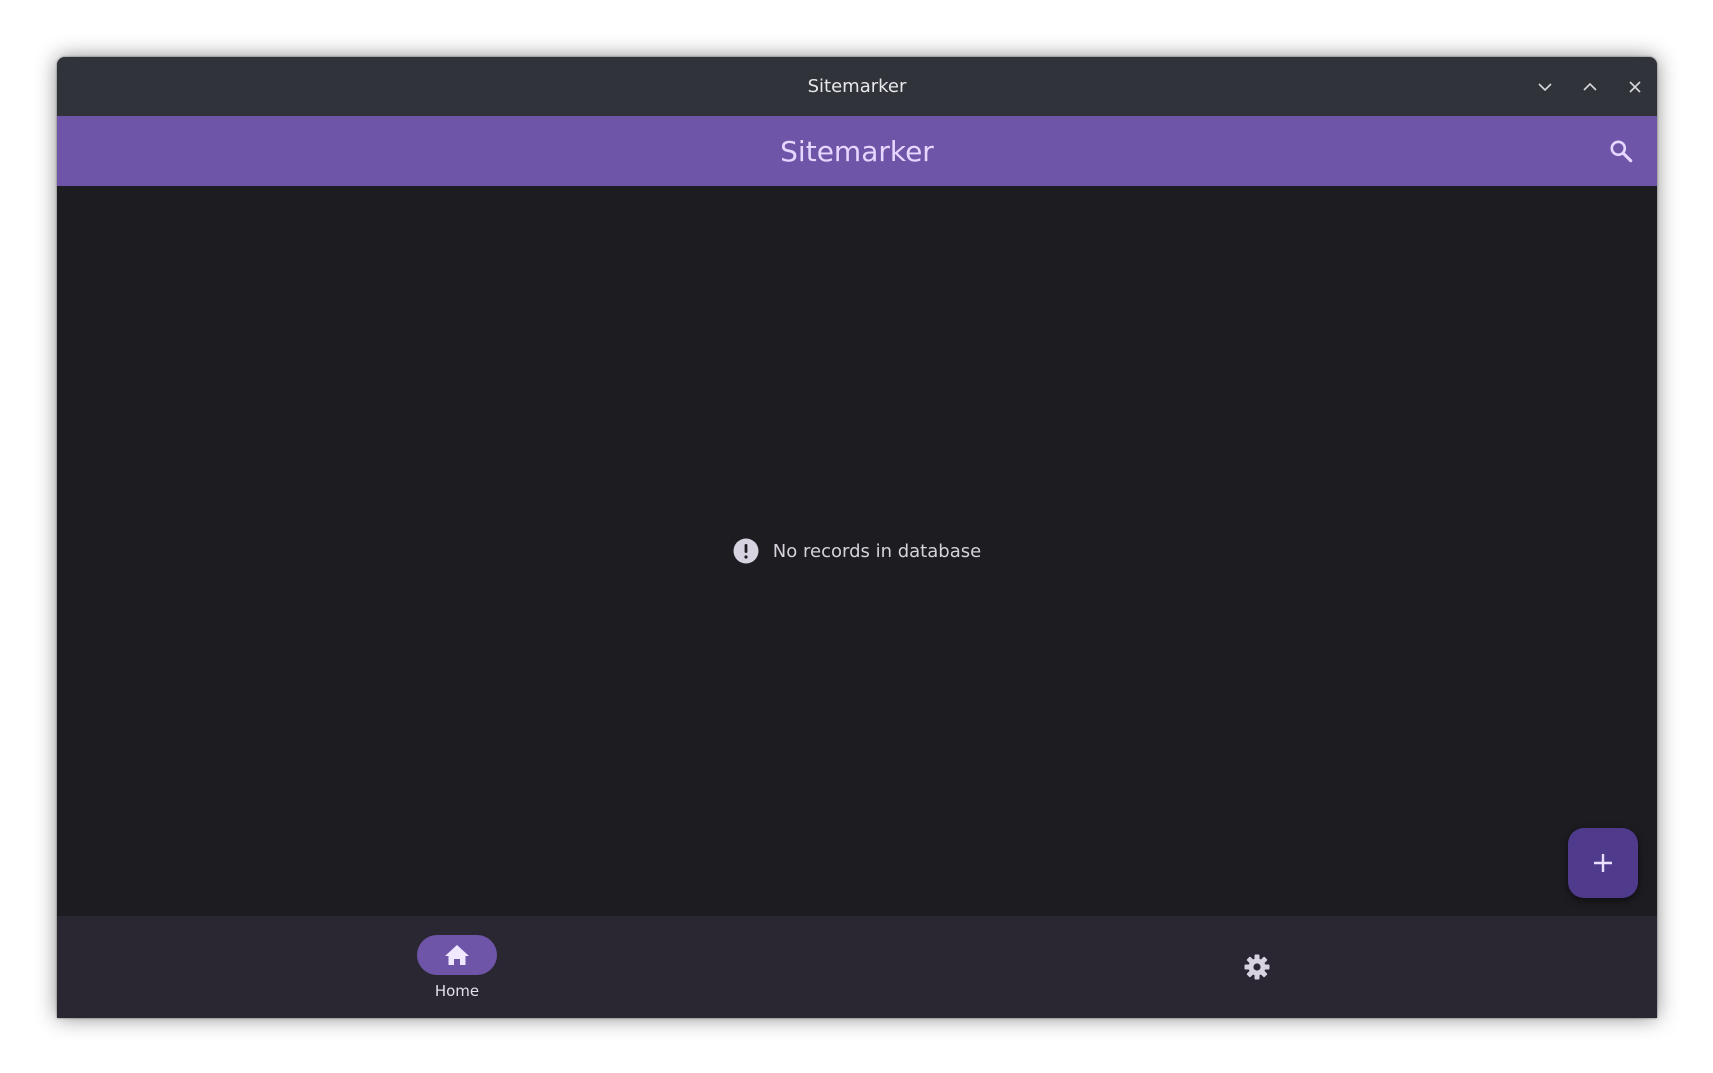 The height and width of the screenshot is (1073, 1713). I want to click on nav-home-indicator, so click(457, 954).